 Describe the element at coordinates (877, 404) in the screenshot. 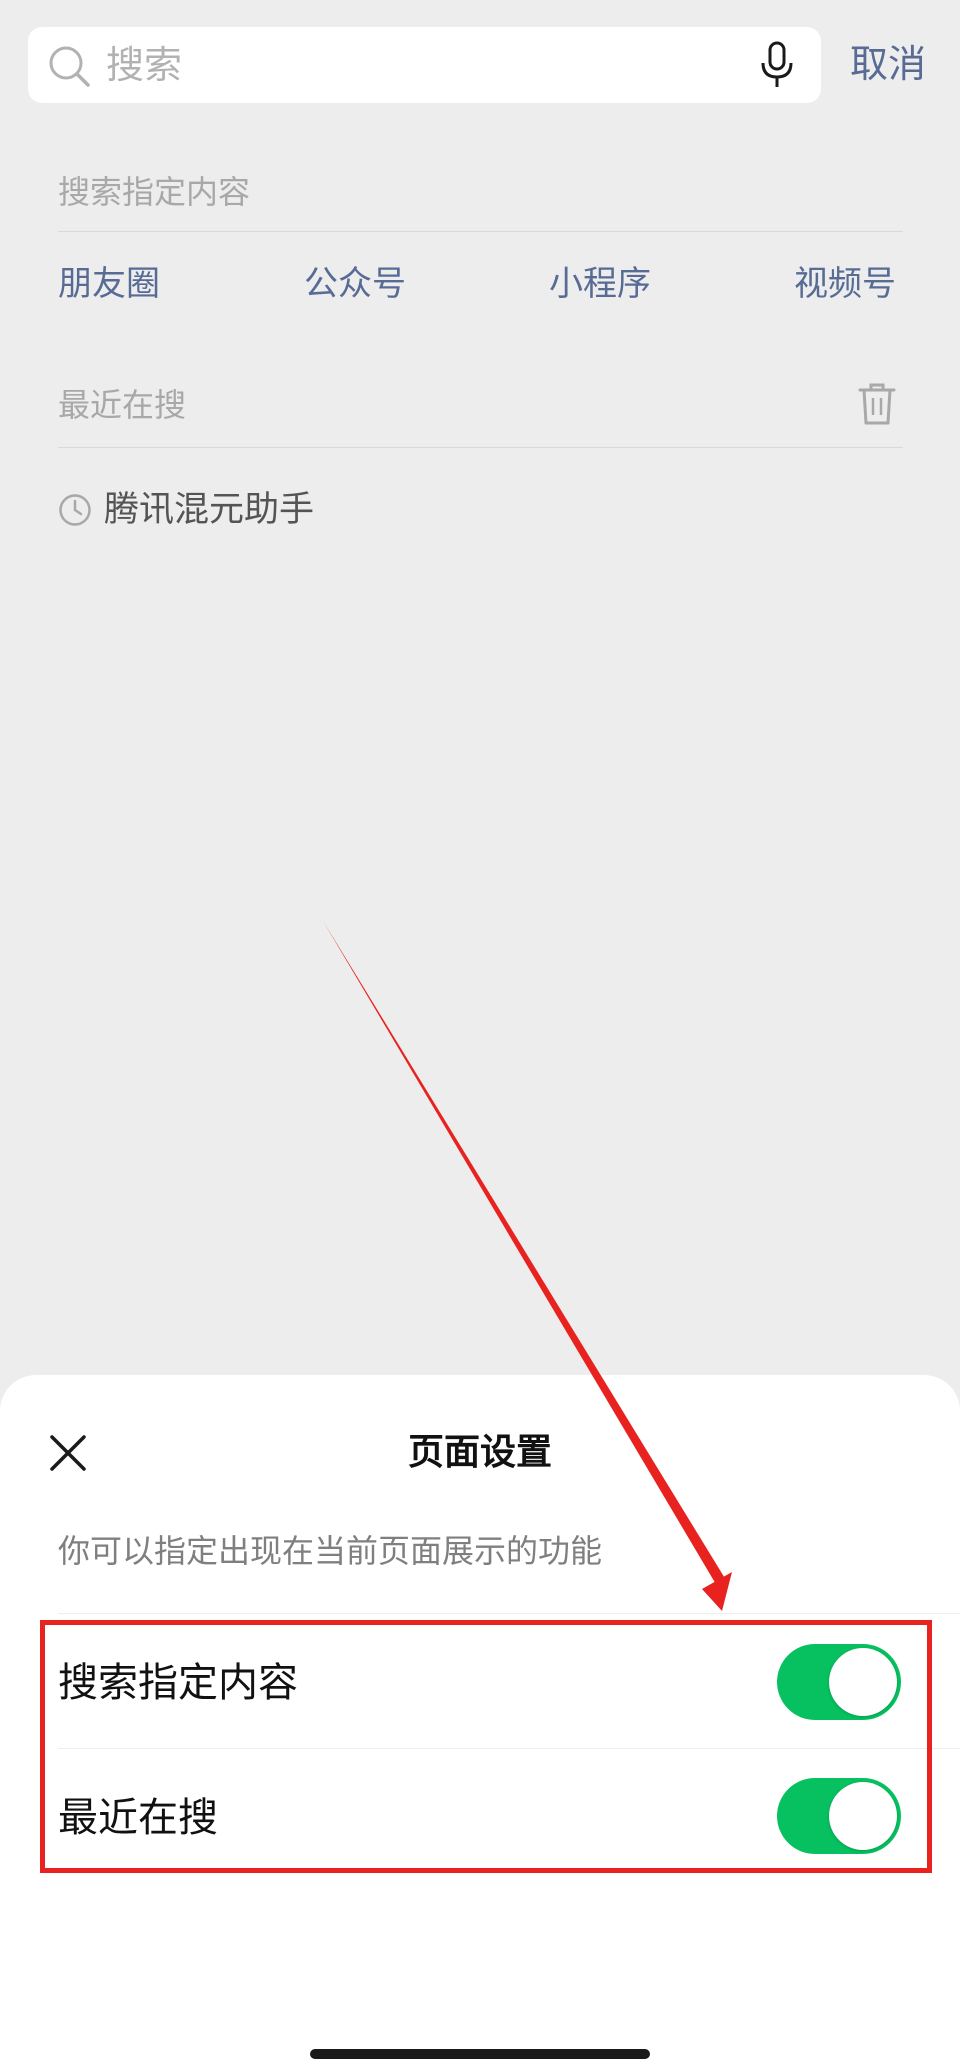

I see `trash-icon` at that location.